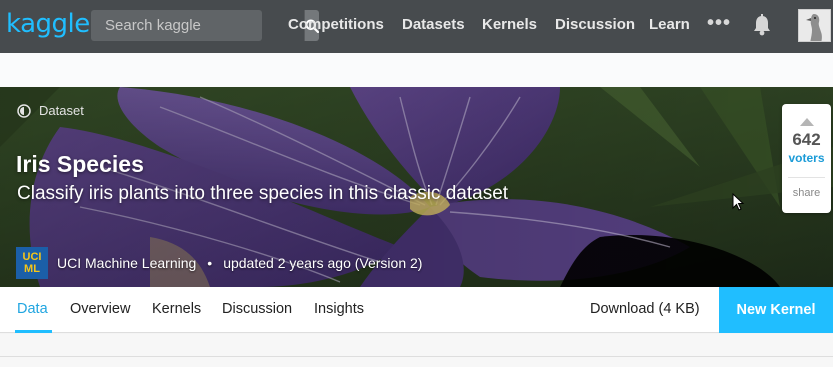 The image size is (833, 367). I want to click on share-button: share, so click(807, 193).